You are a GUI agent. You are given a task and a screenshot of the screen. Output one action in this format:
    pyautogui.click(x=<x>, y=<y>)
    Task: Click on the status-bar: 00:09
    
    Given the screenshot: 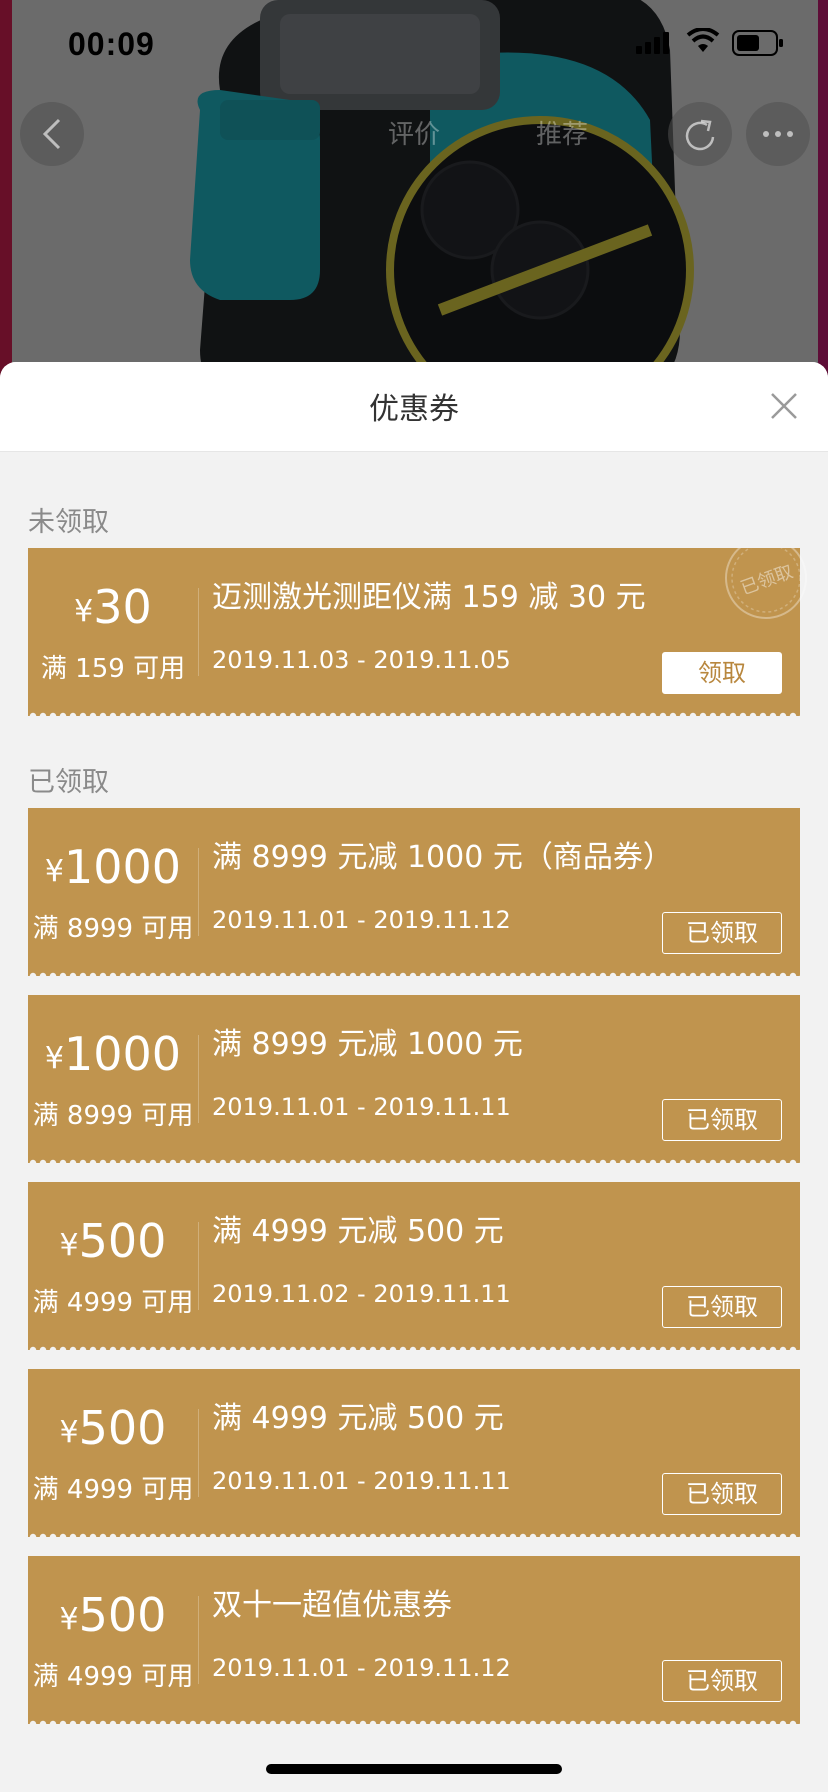 What is the action you would take?
    pyautogui.click(x=414, y=45)
    